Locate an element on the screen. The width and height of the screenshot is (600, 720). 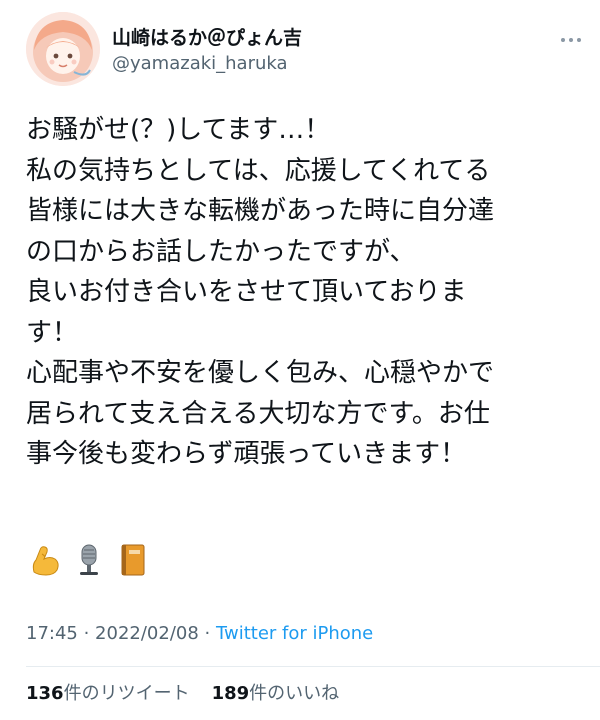
tweet-date: 2022/02/08 is located at coordinates (147, 633).